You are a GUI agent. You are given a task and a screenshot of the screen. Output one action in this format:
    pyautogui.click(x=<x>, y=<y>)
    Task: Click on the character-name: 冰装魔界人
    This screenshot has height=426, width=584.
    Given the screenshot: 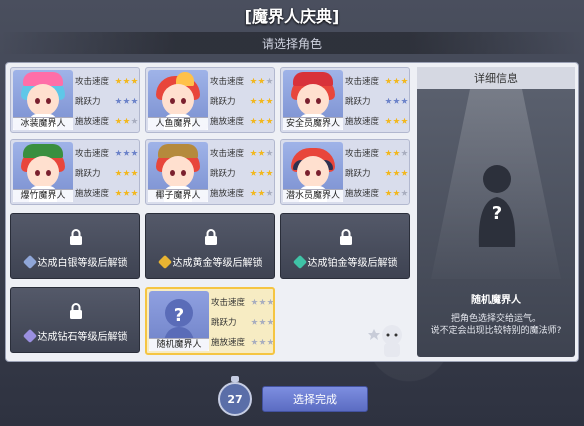 What is the action you would take?
    pyautogui.click(x=43, y=123)
    